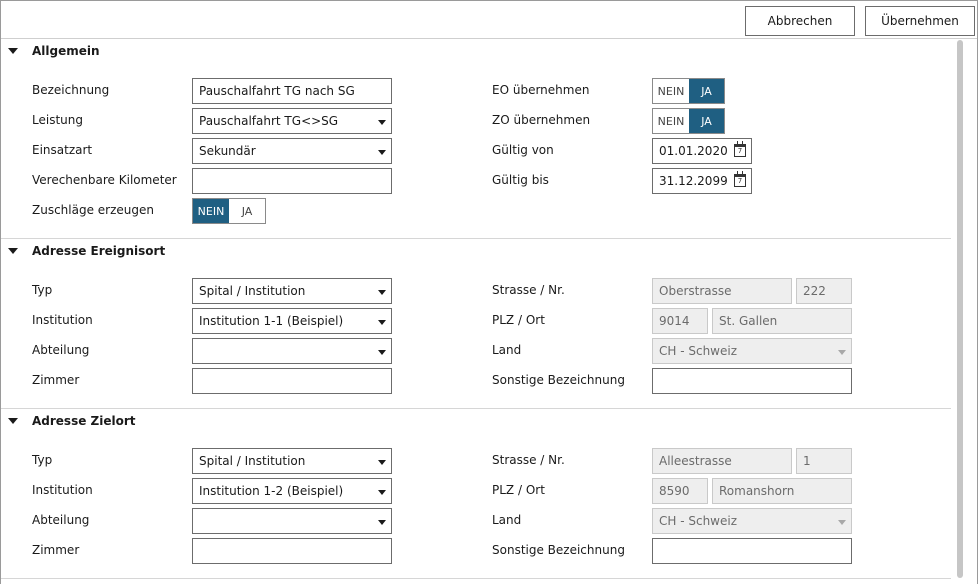  I want to click on destination-typ-select: Spital / Institution, so click(292, 461).